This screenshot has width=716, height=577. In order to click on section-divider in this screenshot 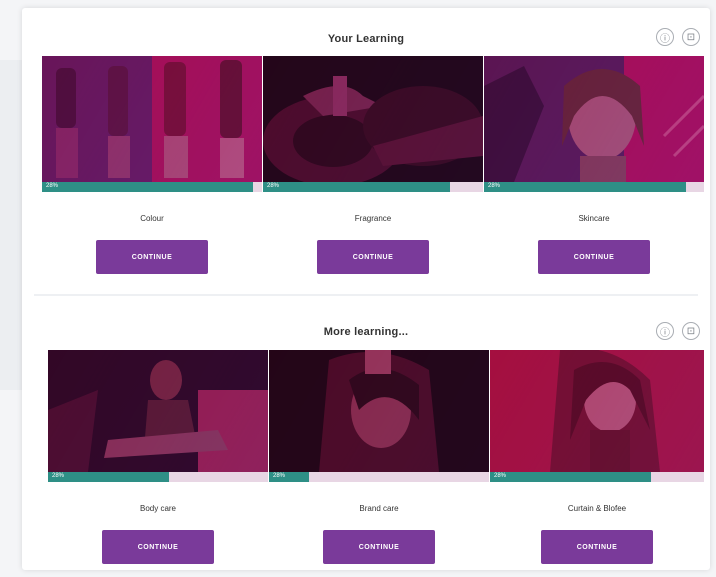, I will do `click(366, 295)`.